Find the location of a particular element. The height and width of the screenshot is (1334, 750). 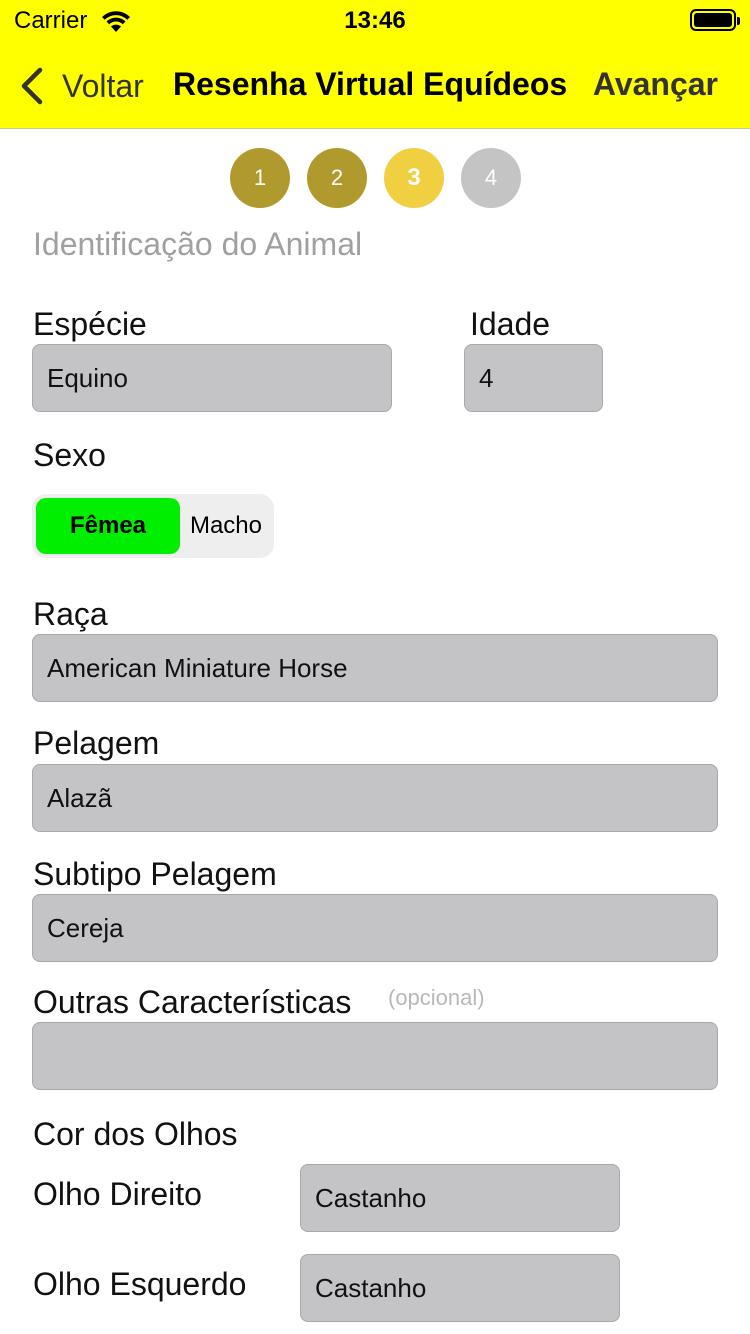

page-title: Resenha Virtual Equídeos is located at coordinates (370, 84).